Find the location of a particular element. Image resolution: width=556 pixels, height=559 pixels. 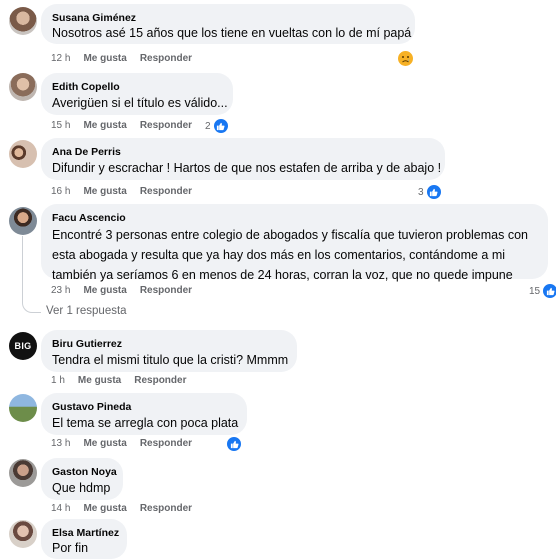

comment-author: Biru Gutierrez is located at coordinates (169, 344).